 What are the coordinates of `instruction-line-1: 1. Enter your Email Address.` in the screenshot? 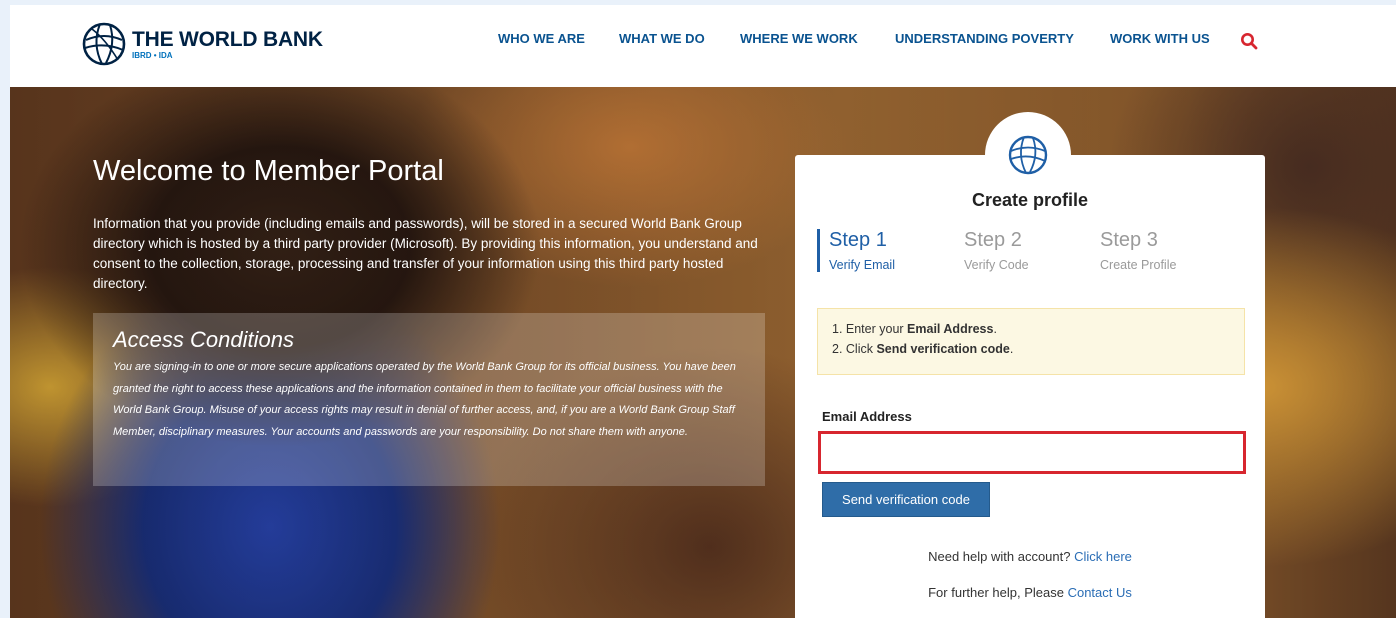 It's located at (1031, 329).